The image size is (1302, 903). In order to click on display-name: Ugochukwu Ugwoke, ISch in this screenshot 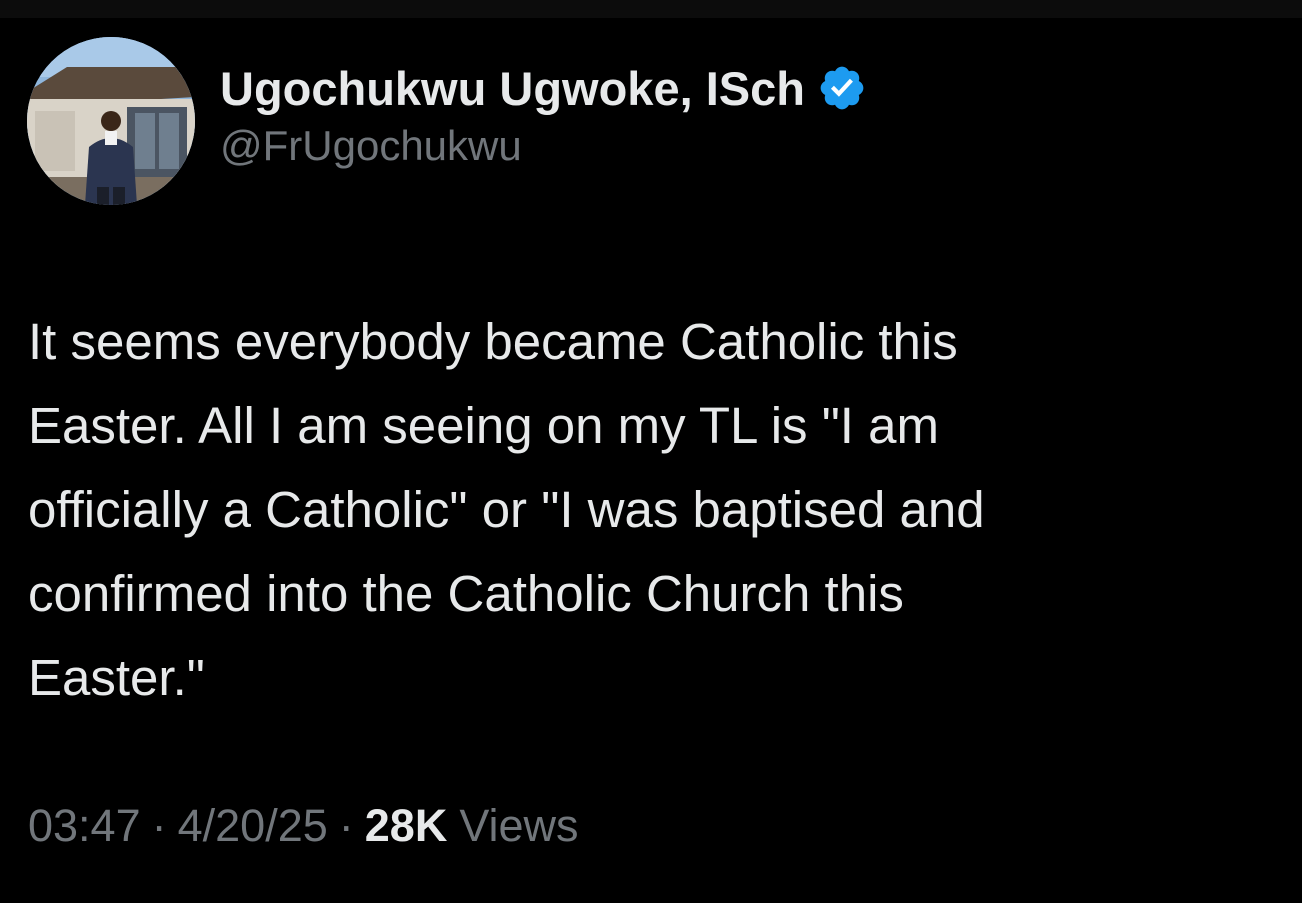, I will do `click(512, 88)`.